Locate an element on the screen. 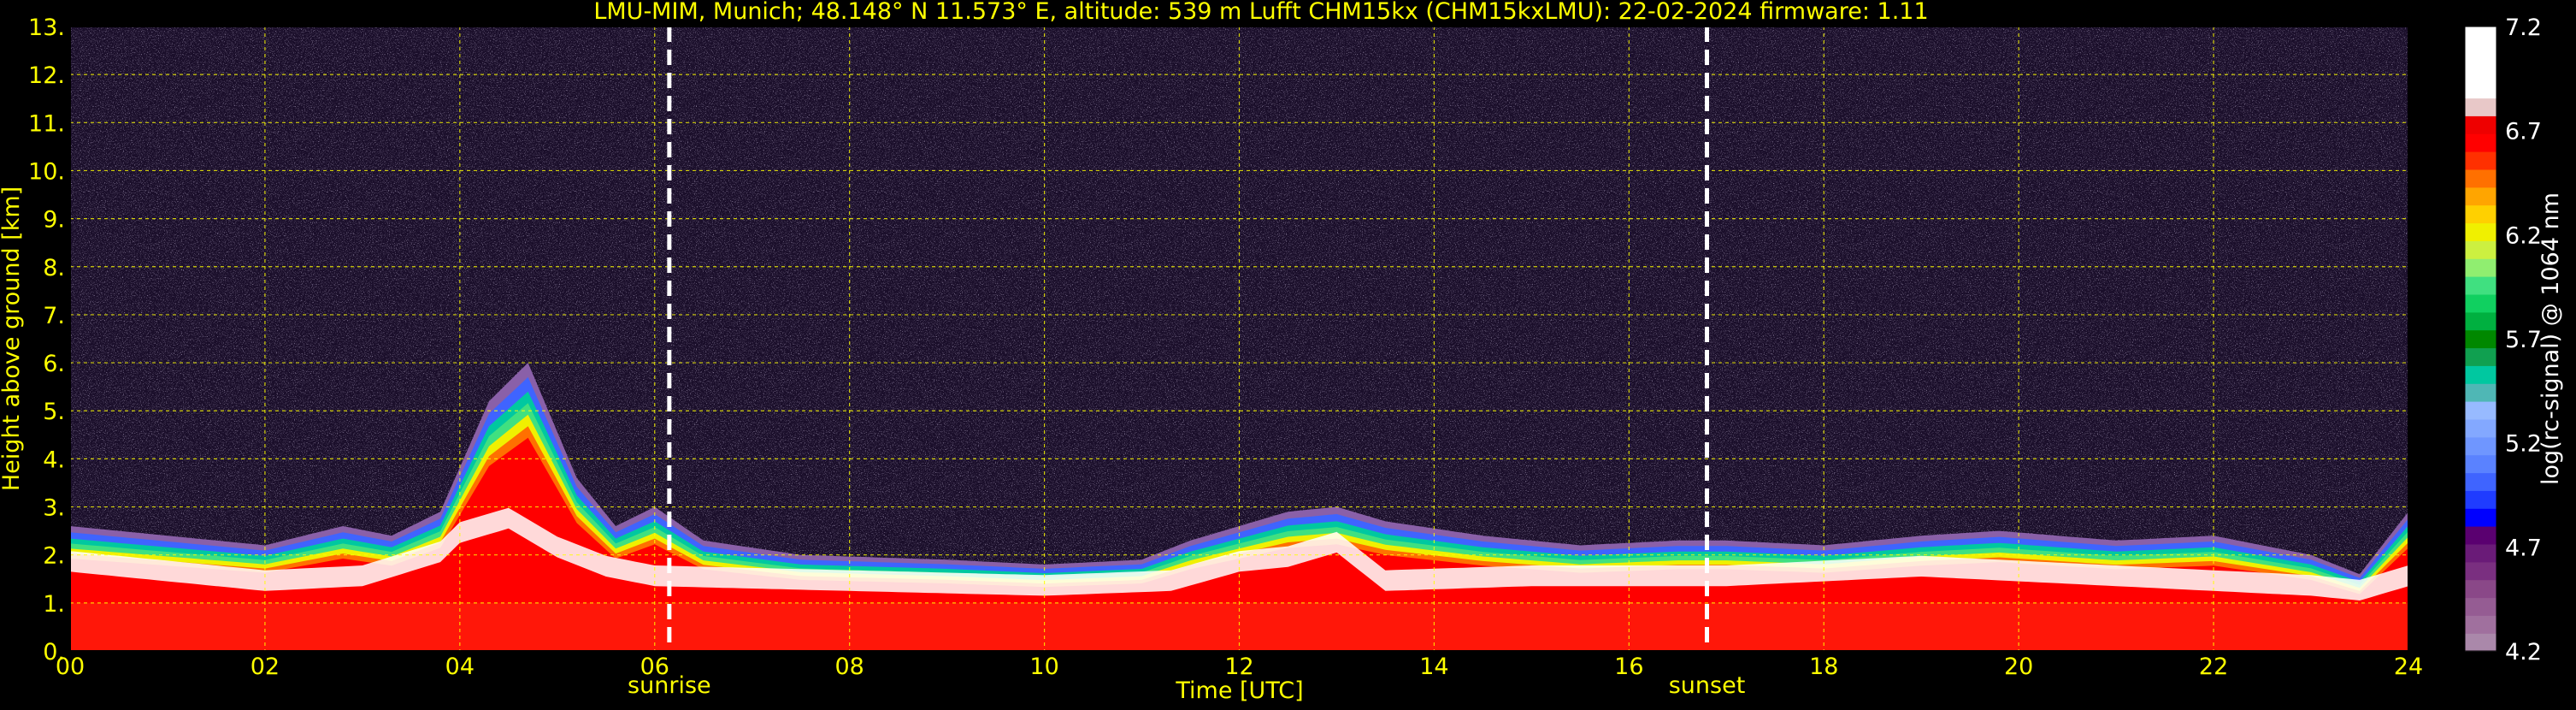  event-label: sunset is located at coordinates (1707, 685).